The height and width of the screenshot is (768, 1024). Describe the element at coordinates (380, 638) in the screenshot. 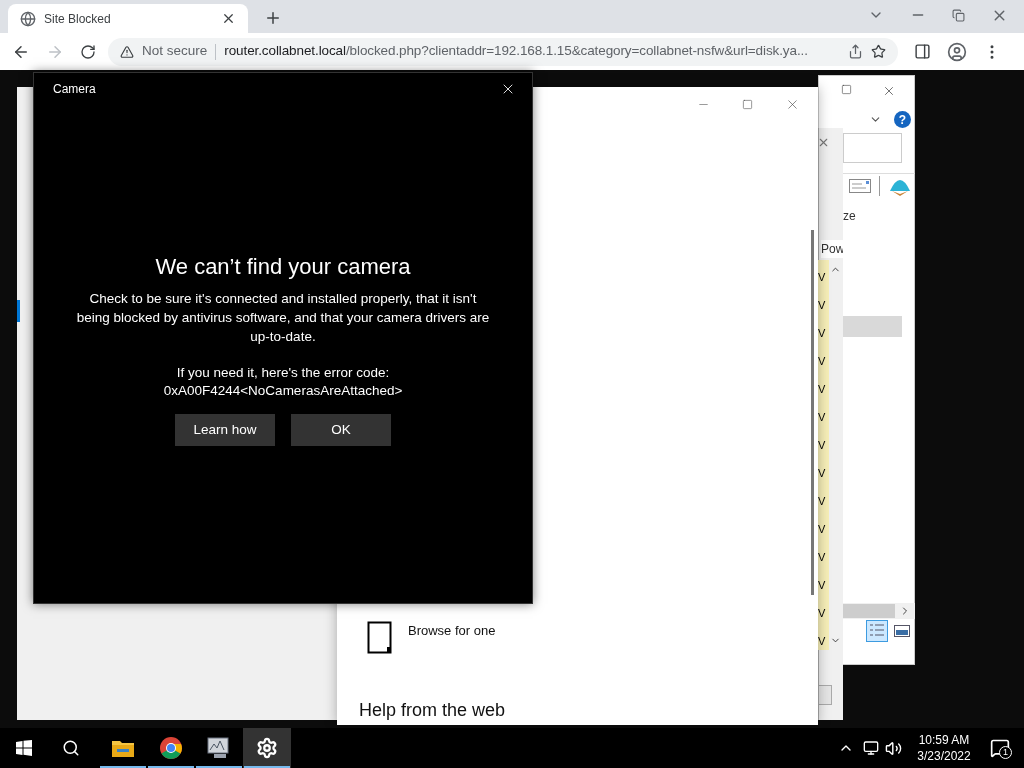

I see `document-icon` at that location.